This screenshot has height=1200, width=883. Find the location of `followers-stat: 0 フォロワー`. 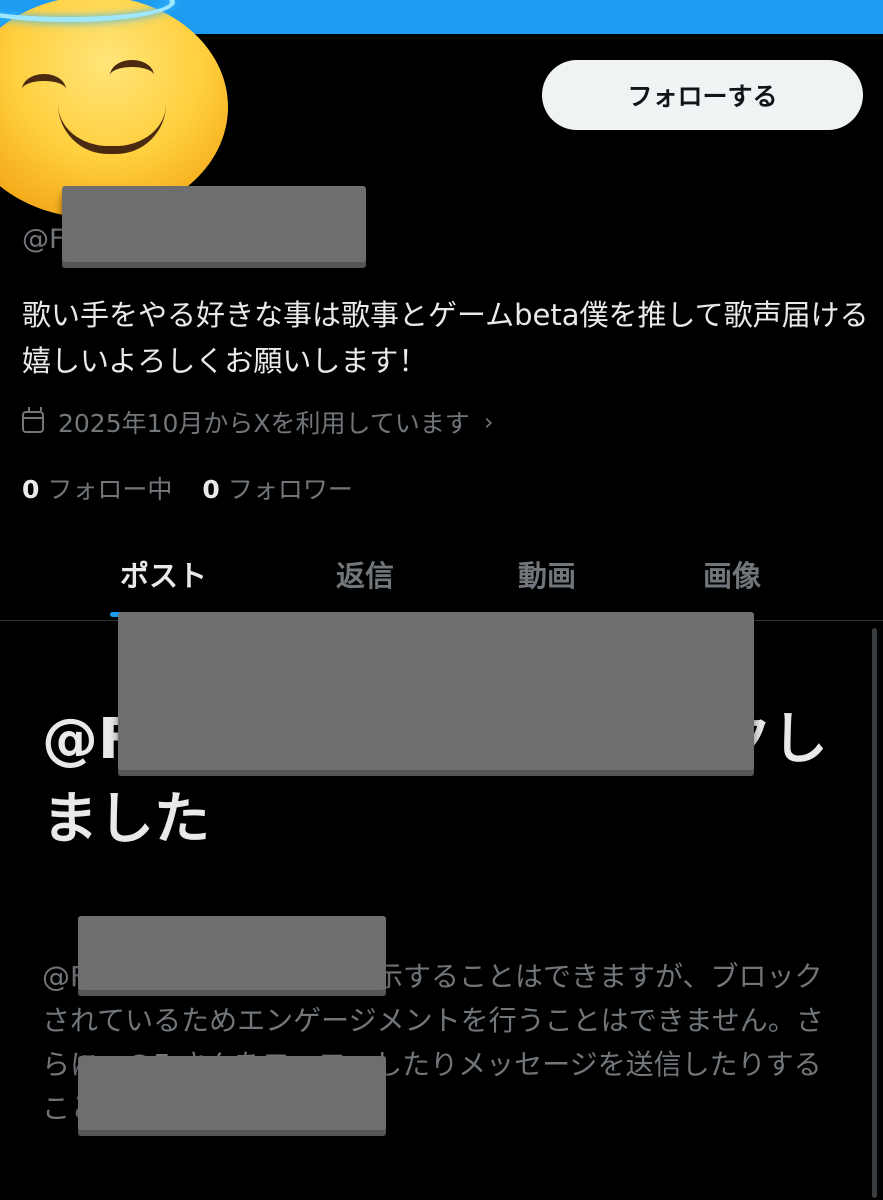

followers-stat: 0 フォロワー is located at coordinates (277, 488).